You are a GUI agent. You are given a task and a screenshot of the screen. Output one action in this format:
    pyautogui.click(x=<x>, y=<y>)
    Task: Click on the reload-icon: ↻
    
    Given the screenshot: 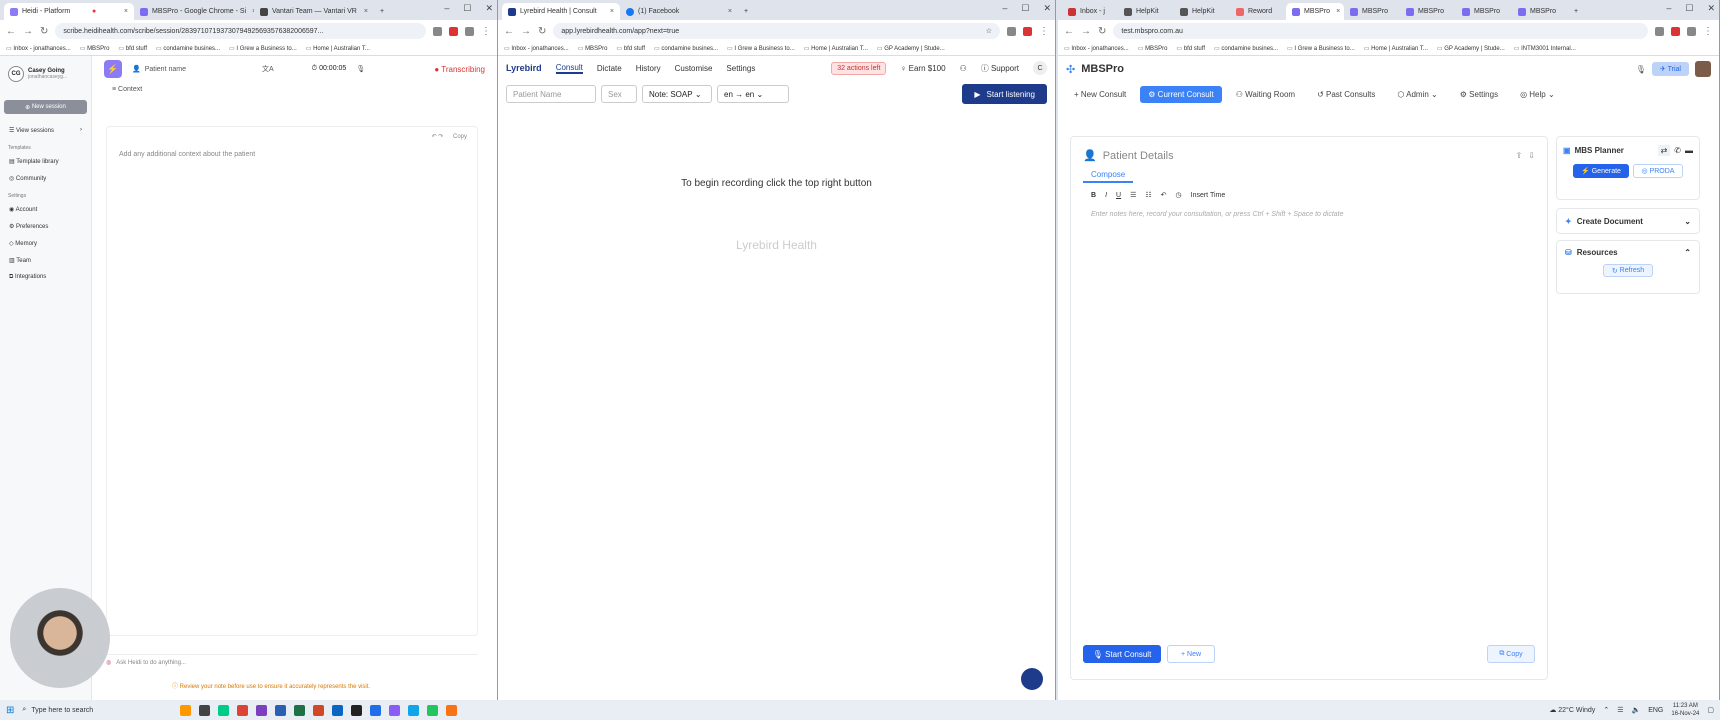 What is the action you would take?
    pyautogui.click(x=1102, y=31)
    